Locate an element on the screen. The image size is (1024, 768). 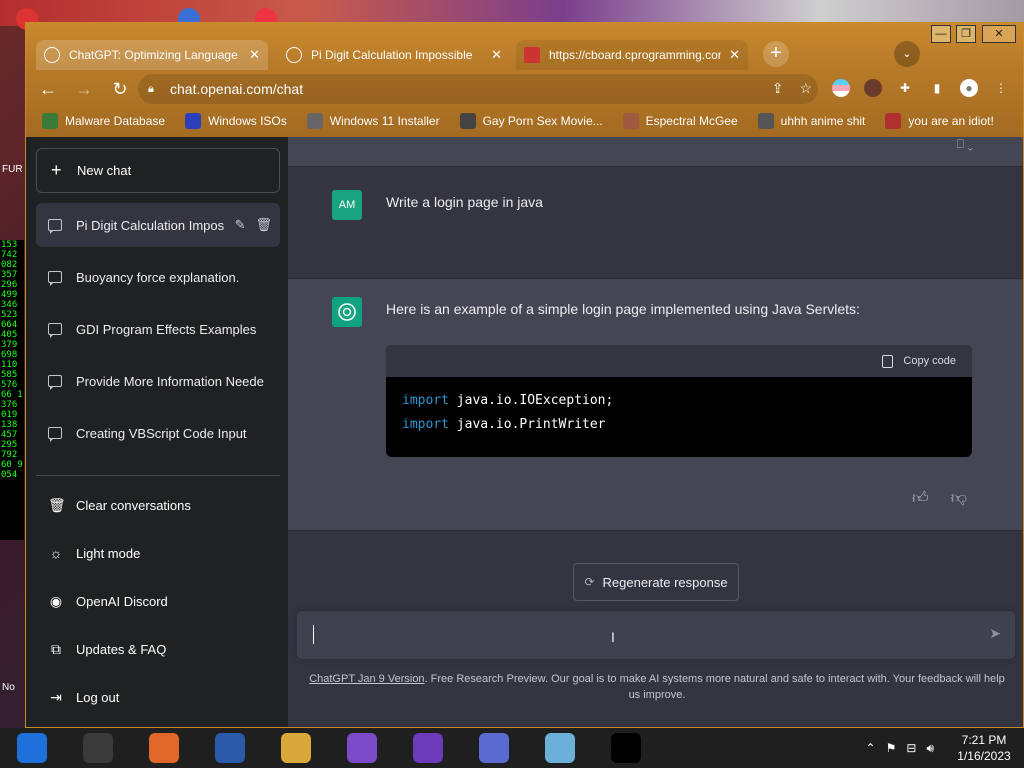
sidebar-link: ☼ Light mode is located at coordinates (158, 553).